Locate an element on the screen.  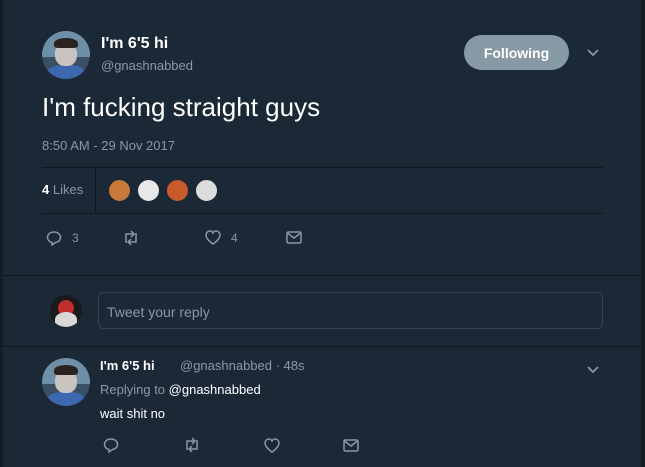
like-action is located at coordinates (272, 445).